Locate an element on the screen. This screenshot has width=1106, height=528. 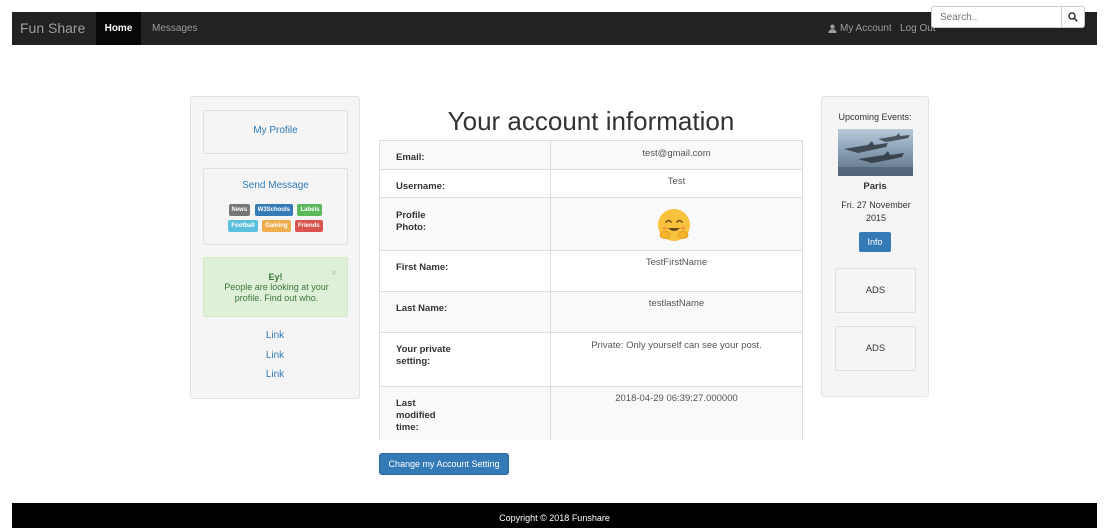
send-message-link: Send Message is located at coordinates (275, 185).